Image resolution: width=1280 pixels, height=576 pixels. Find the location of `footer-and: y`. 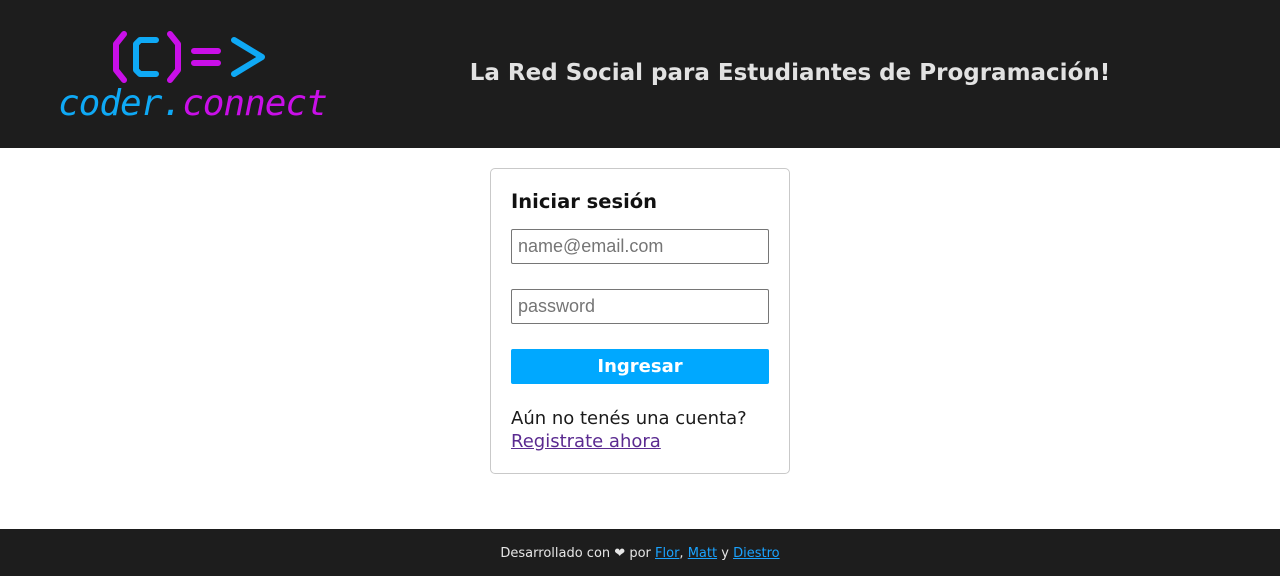

footer-and: y is located at coordinates (725, 553).